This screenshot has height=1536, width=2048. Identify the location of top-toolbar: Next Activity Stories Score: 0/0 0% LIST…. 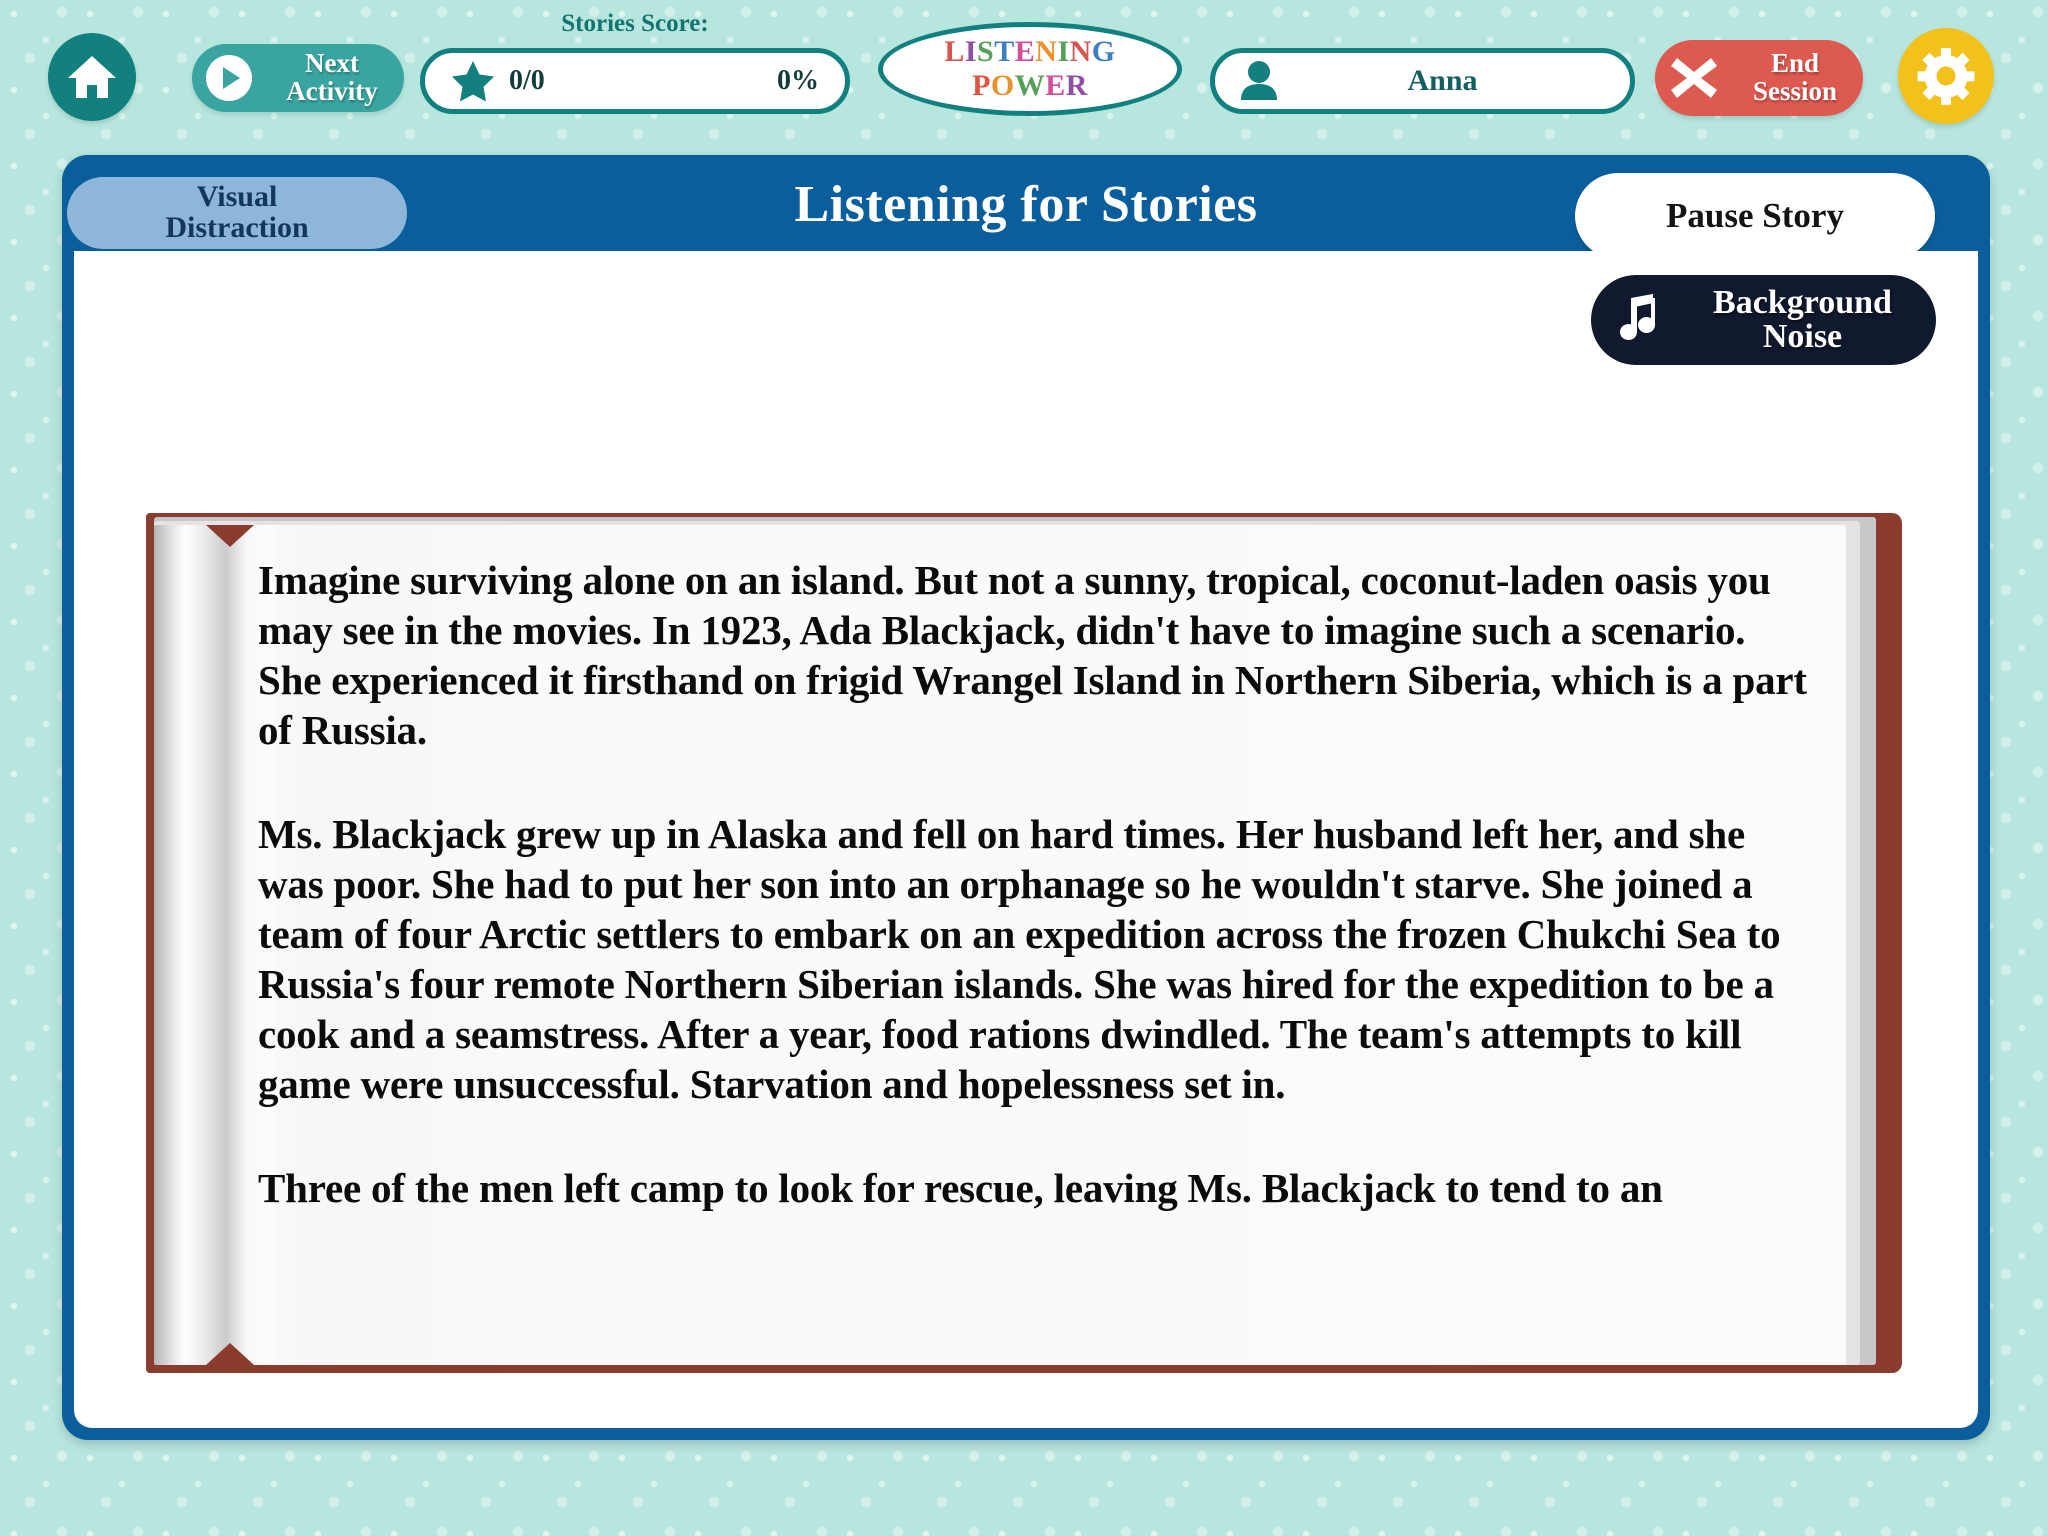
(1024, 69).